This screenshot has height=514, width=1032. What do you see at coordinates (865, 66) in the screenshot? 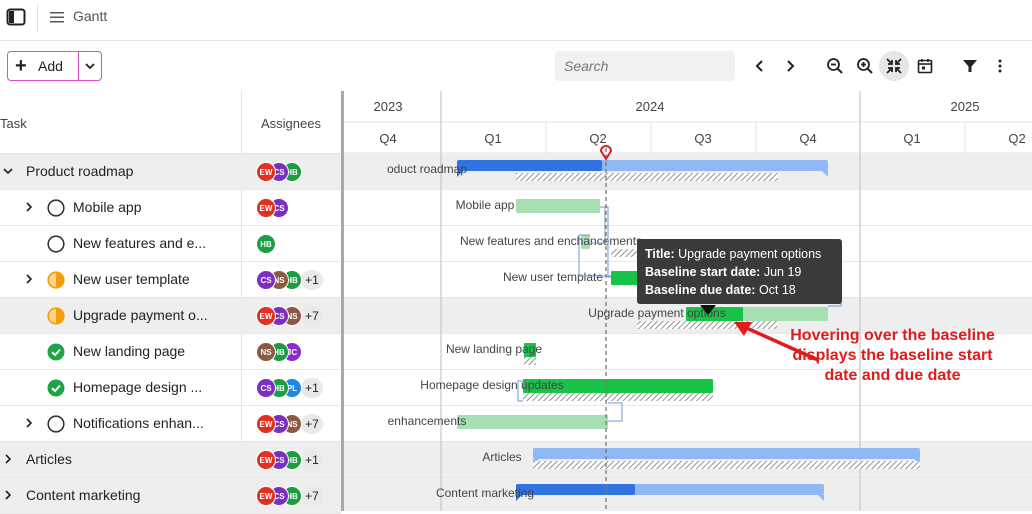
I see `zoom-in-icon` at bounding box center [865, 66].